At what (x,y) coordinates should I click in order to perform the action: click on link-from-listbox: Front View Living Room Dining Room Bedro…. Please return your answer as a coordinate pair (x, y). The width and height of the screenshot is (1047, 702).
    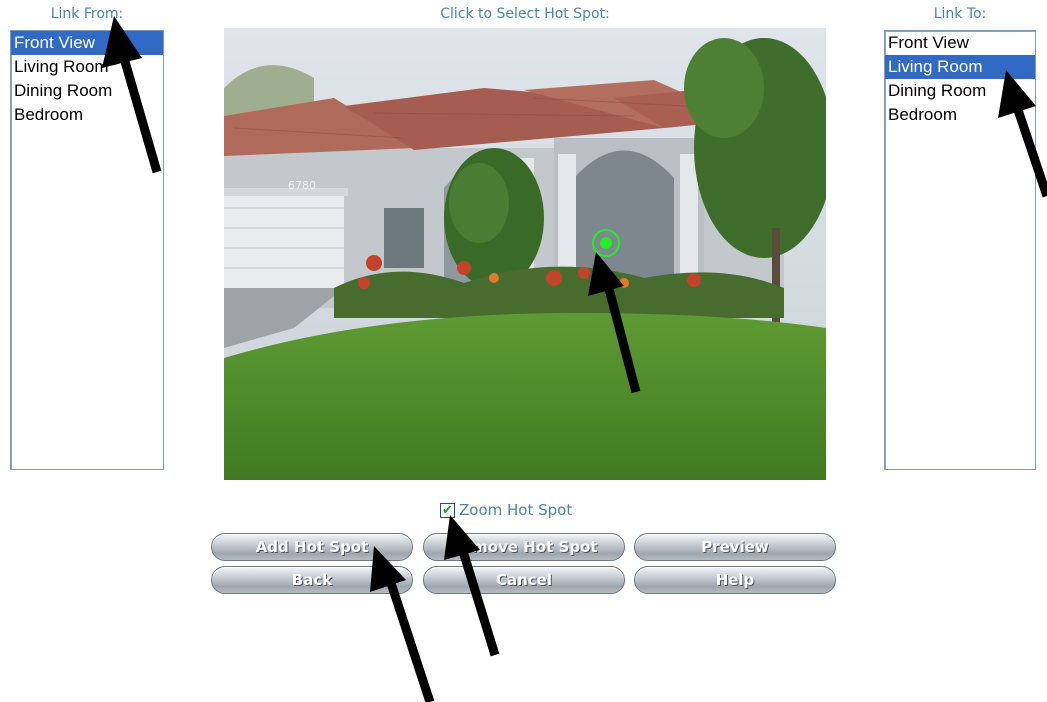
    Looking at the image, I should click on (87, 250).